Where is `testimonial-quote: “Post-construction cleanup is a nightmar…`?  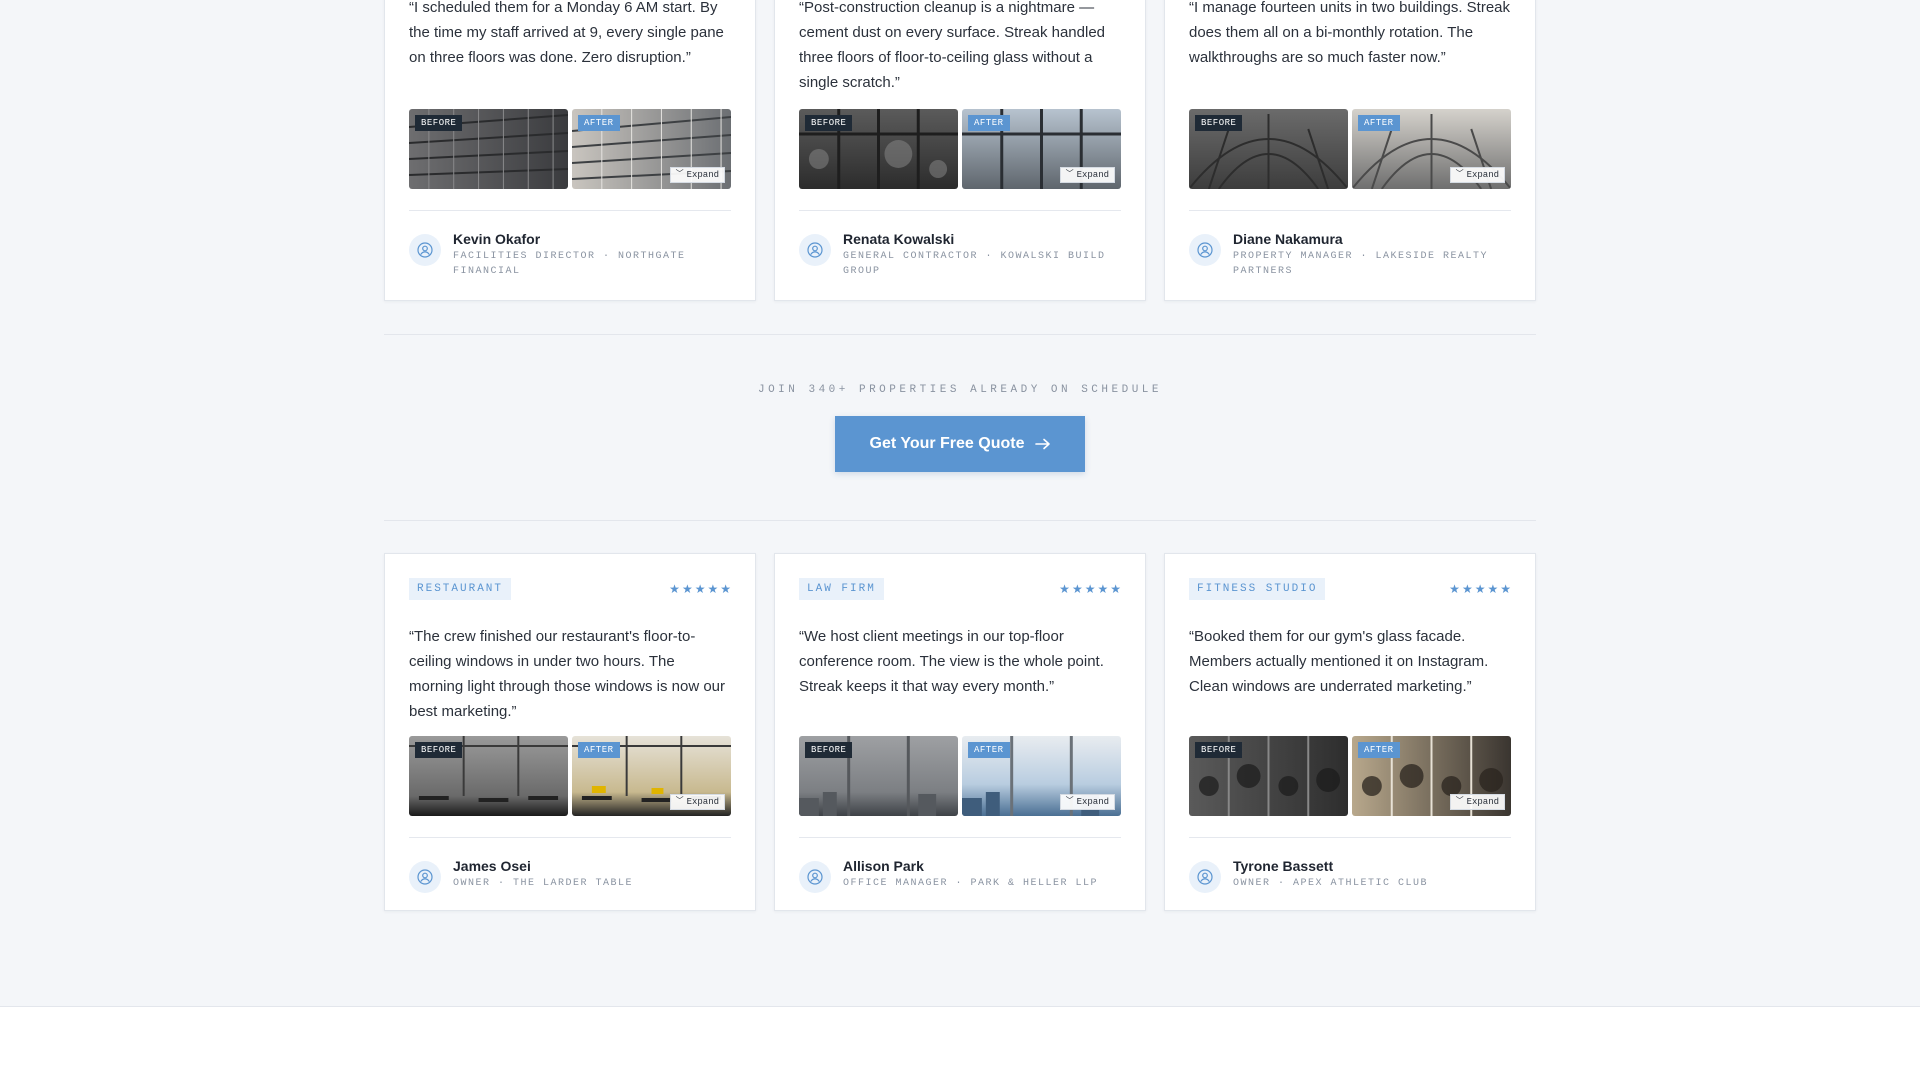 testimonial-quote: “Post-construction cleanup is a nightmar… is located at coordinates (952, 45).